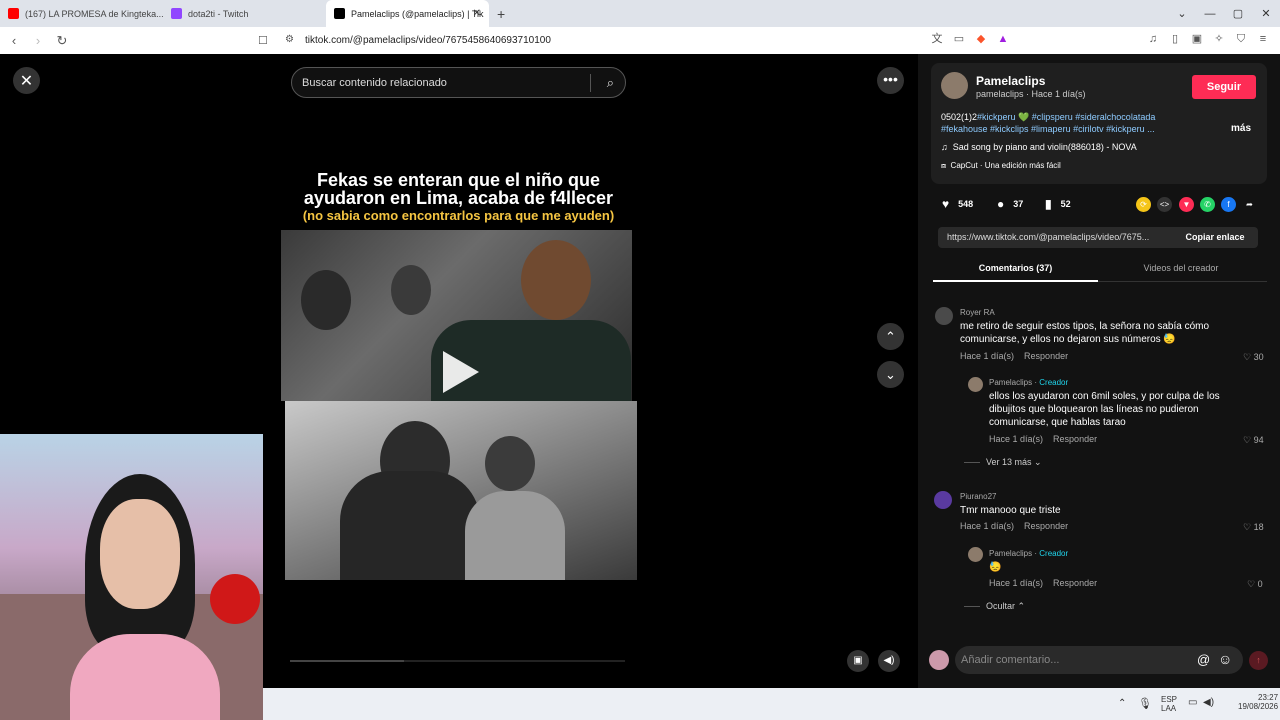 The width and height of the screenshot is (1280, 720). Describe the element at coordinates (501, 14) in the screenshot. I see `new-tab-button: +` at that location.